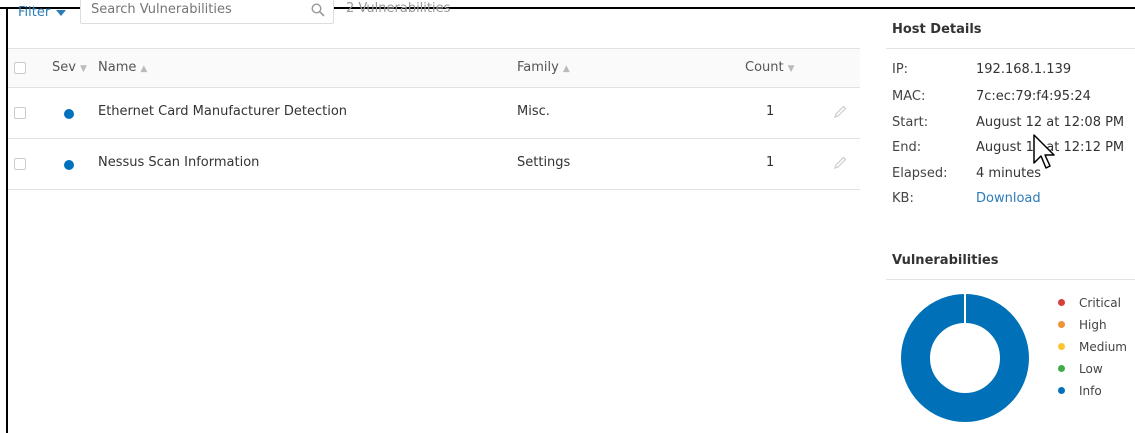  What do you see at coordinates (907, 147) in the screenshot?
I see `end-label: End:` at bounding box center [907, 147].